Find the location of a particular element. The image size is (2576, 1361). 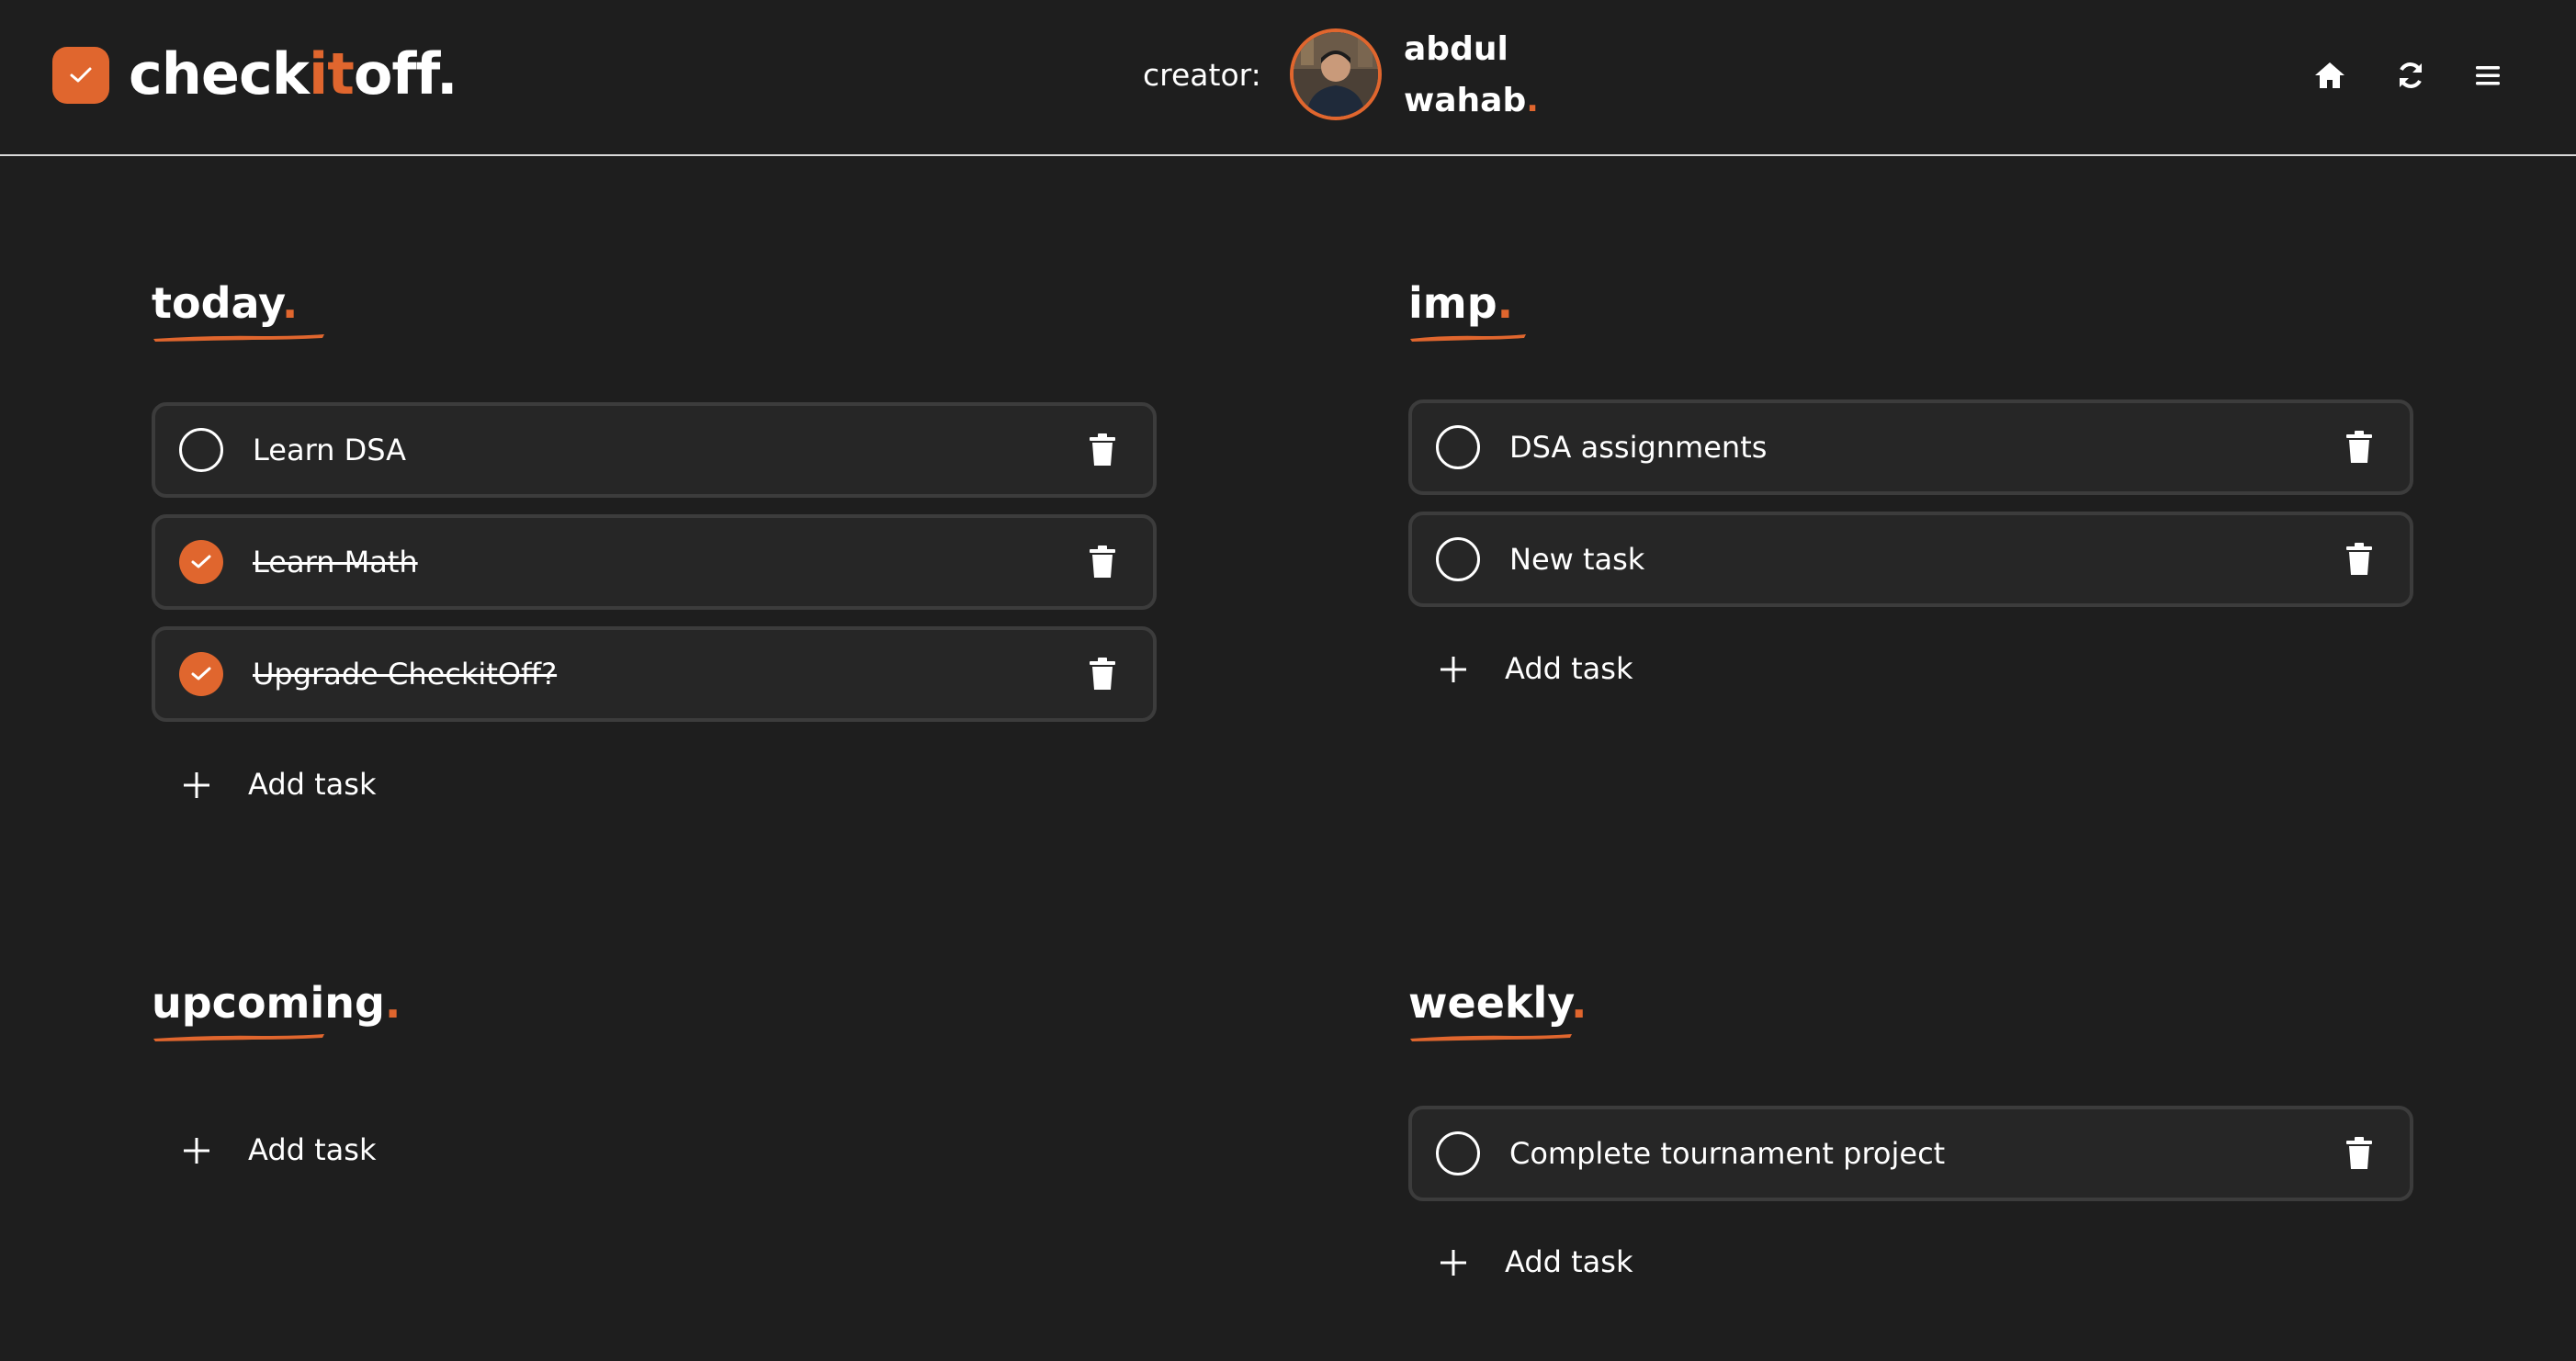

task-item: Learn Math is located at coordinates (654, 562).